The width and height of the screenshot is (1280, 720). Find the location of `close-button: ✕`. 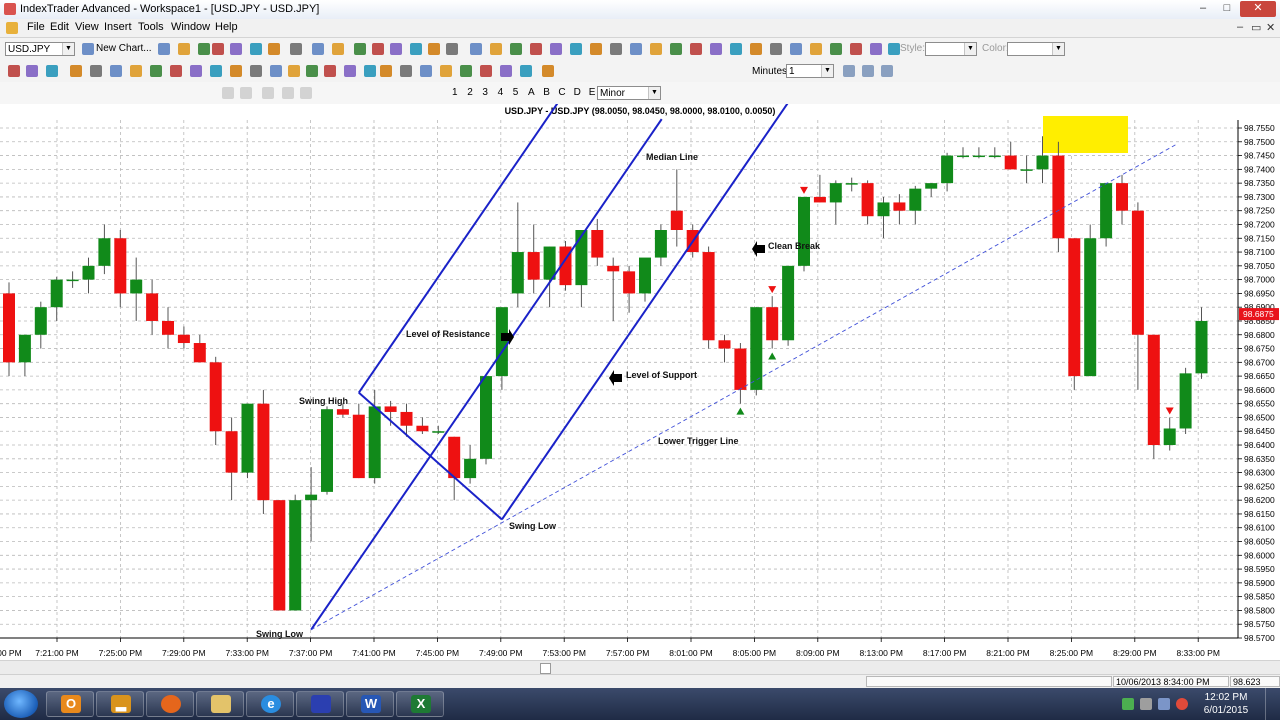

close-button: ✕ is located at coordinates (1258, 9).